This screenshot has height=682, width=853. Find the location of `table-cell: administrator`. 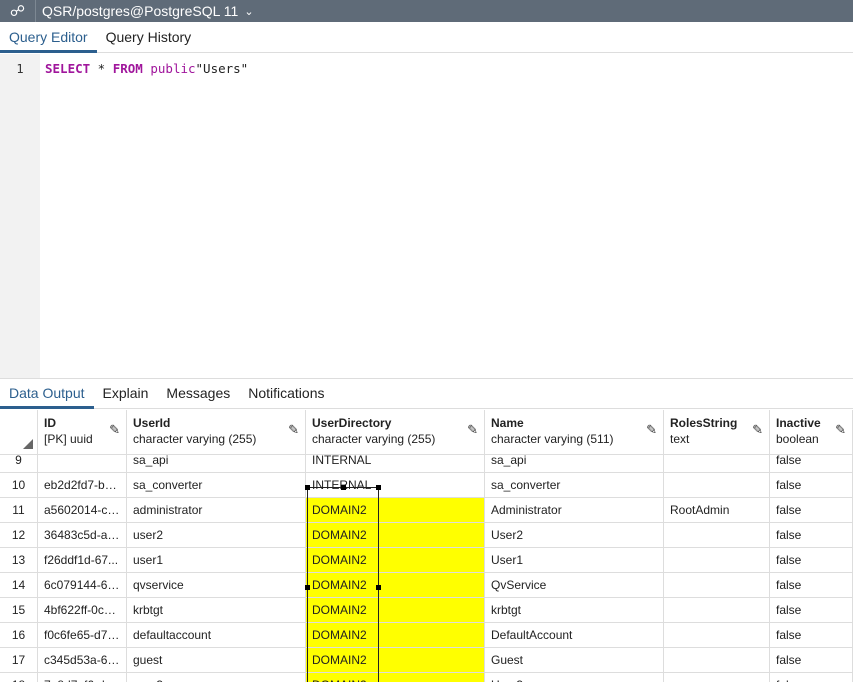

table-cell: administrator is located at coordinates (216, 510).